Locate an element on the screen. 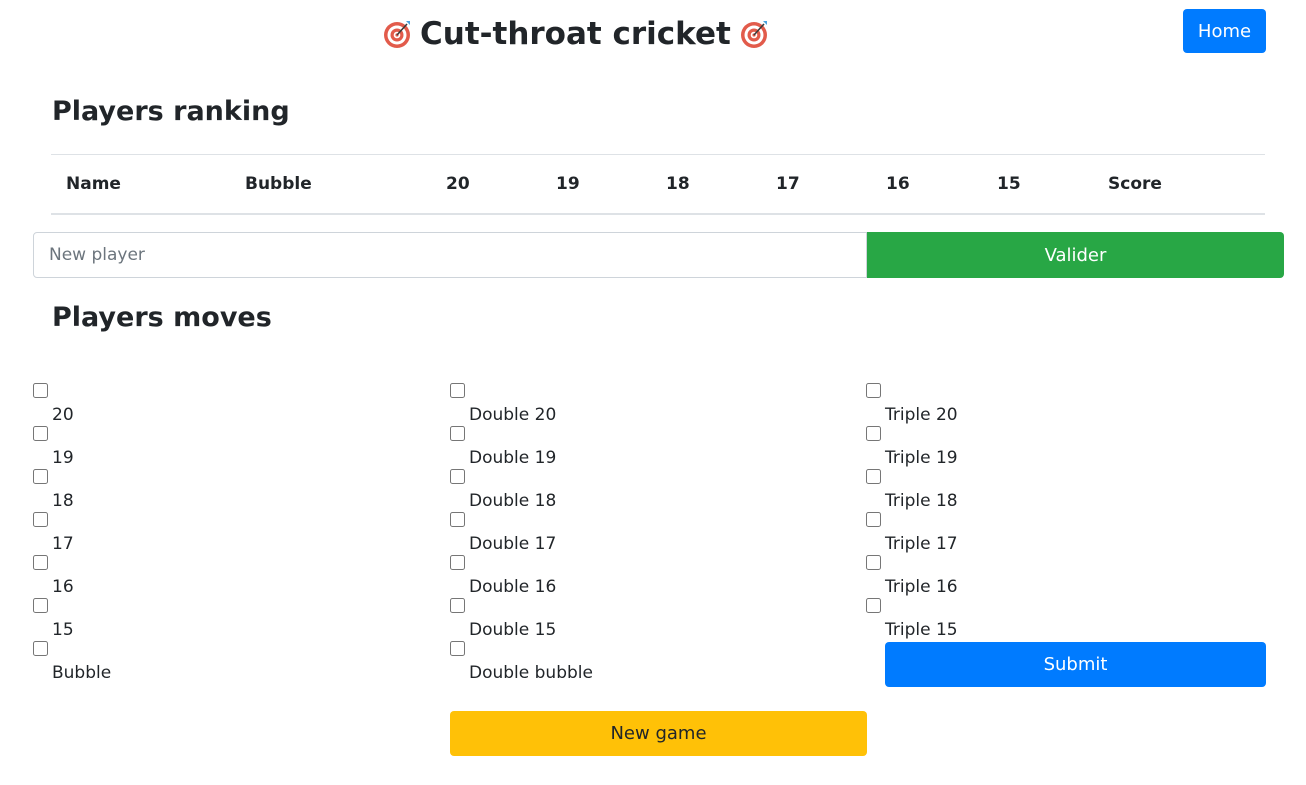 The image size is (1306, 785). move-option: Double bubble is located at coordinates (650, 662).